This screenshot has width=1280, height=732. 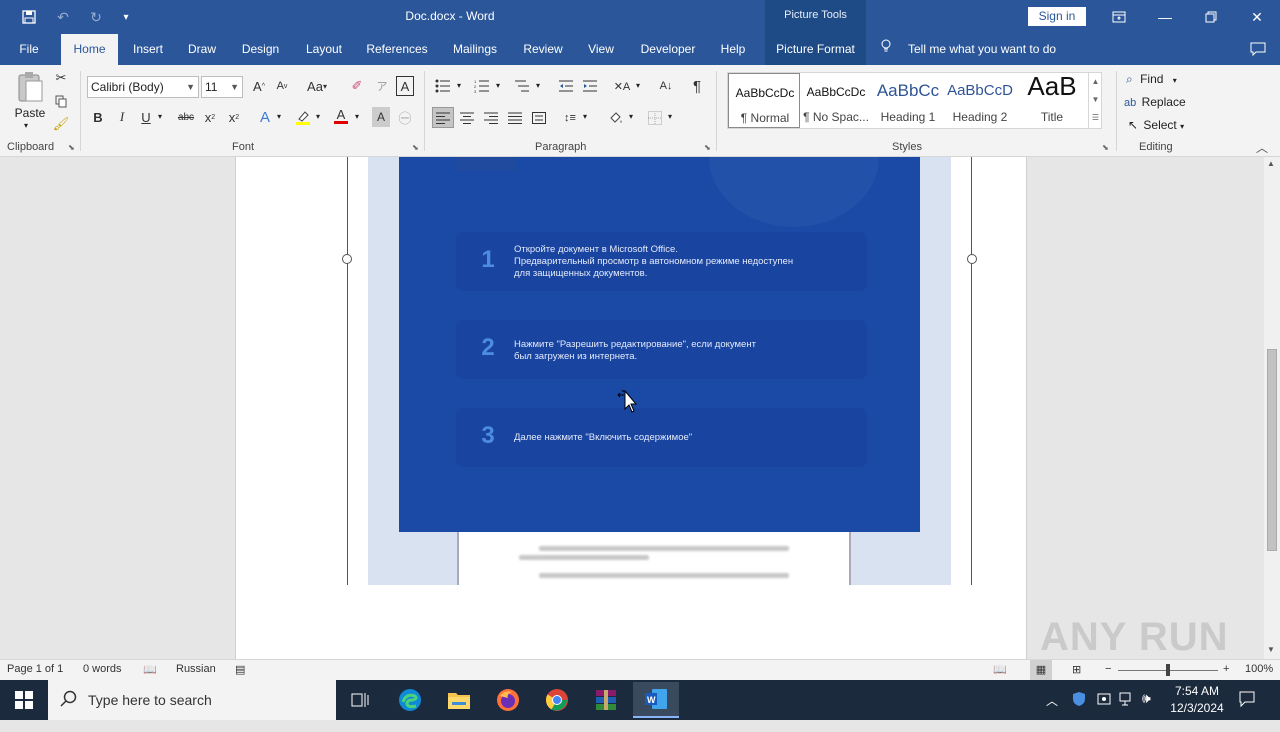 What do you see at coordinates (1079, 711) in the screenshot?
I see `defender-icon` at bounding box center [1079, 711].